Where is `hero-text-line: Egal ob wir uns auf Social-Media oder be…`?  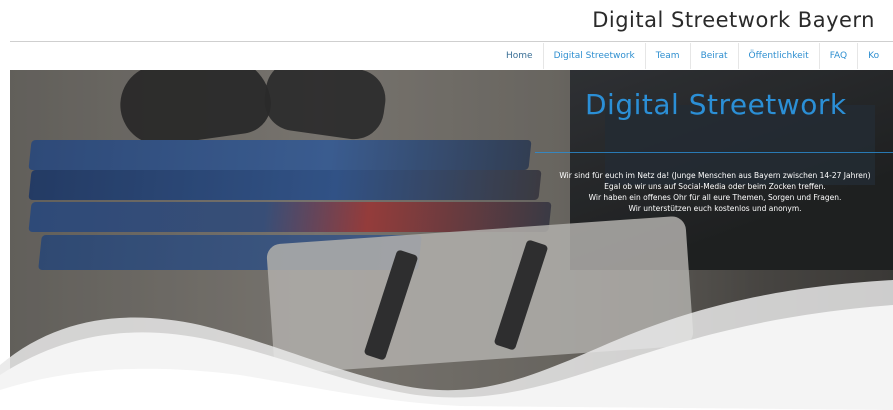
hero-text-line: Egal ob wir uns auf Social-Media oder be… is located at coordinates (715, 186).